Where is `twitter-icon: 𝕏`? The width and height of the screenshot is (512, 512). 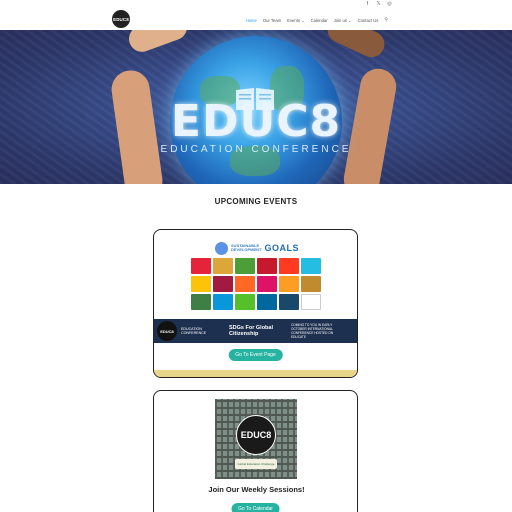 twitter-icon: 𝕏 is located at coordinates (378, 4).